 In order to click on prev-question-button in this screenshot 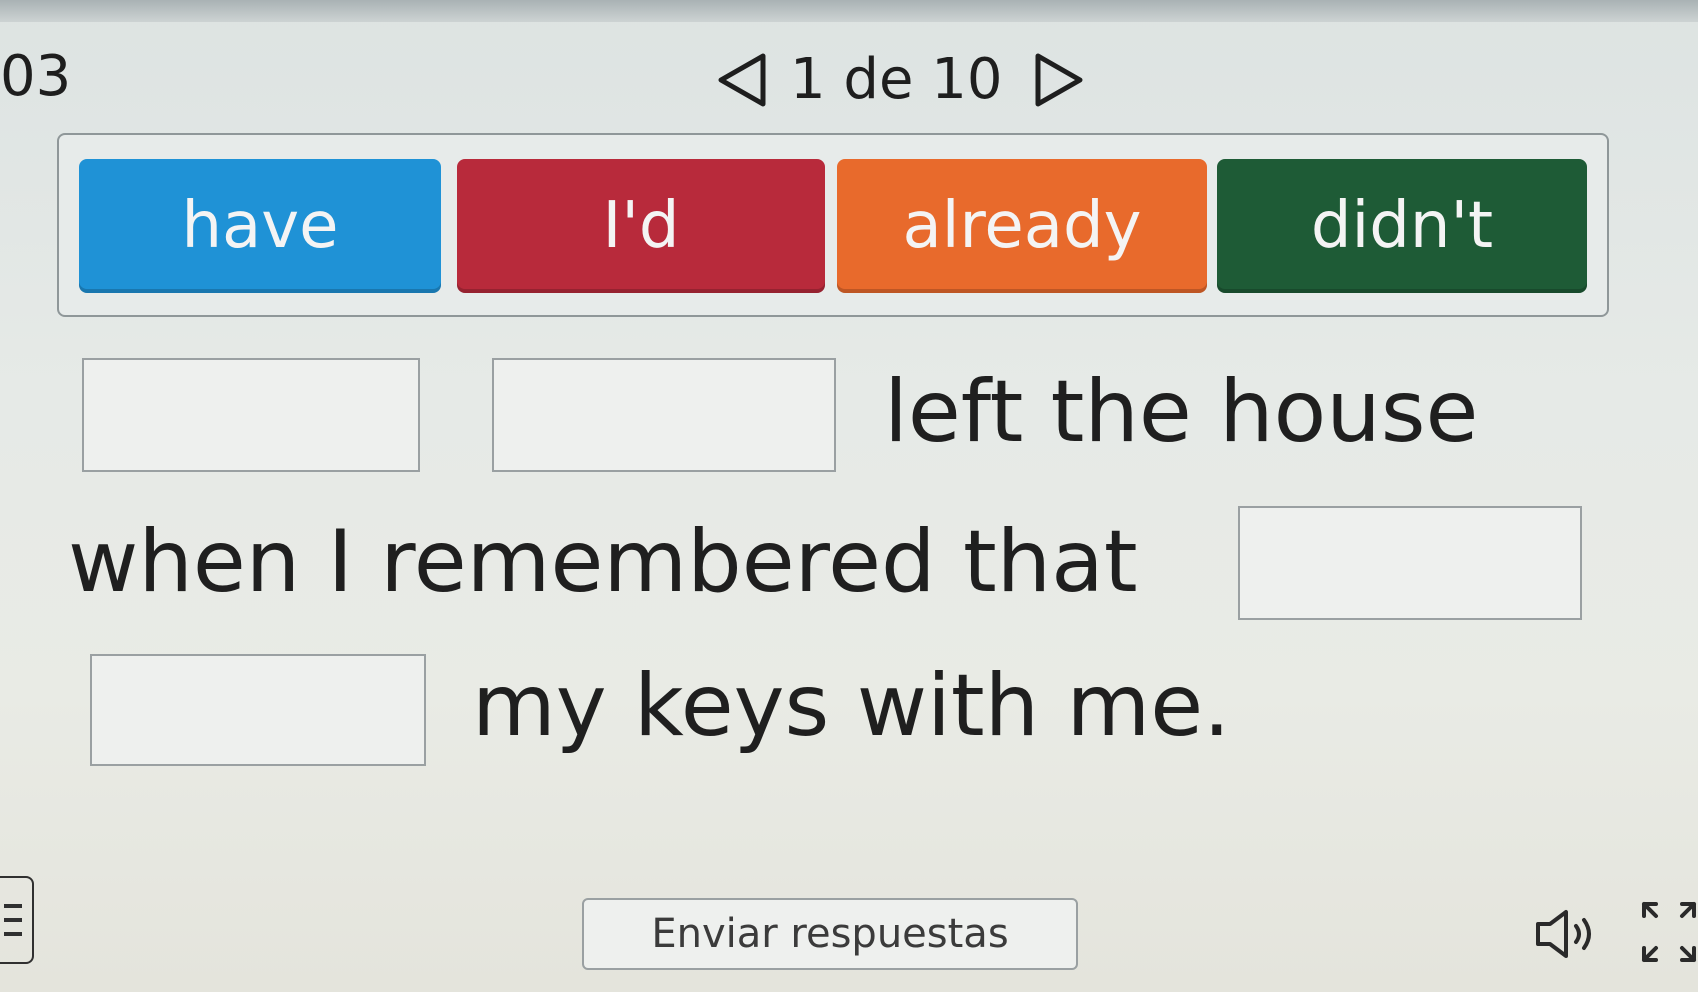, I will do `click(741, 80)`.